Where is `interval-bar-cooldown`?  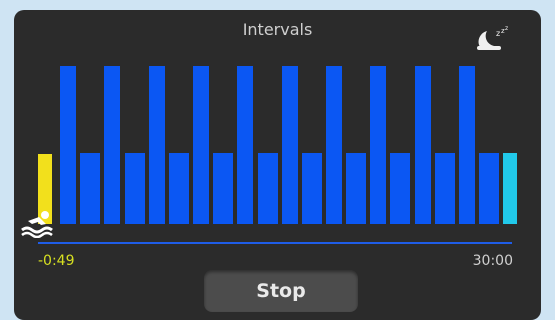 interval-bar-cooldown is located at coordinates (510, 188).